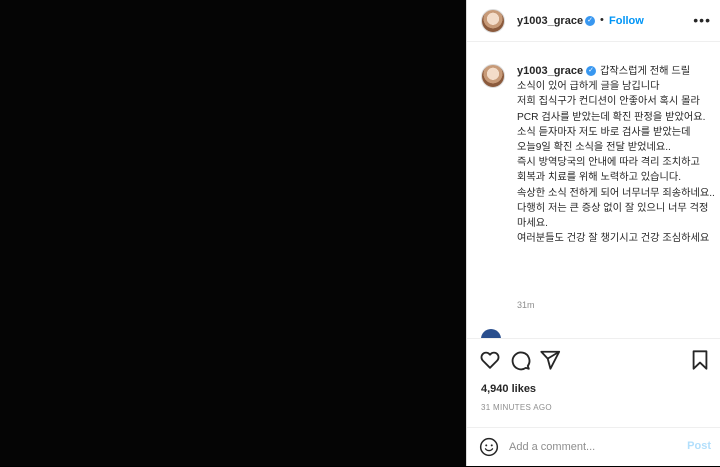  Describe the element at coordinates (593, 402) in the screenshot. I see `action-bar: 4,940 likes 31 MINUTES AGO Post` at that location.